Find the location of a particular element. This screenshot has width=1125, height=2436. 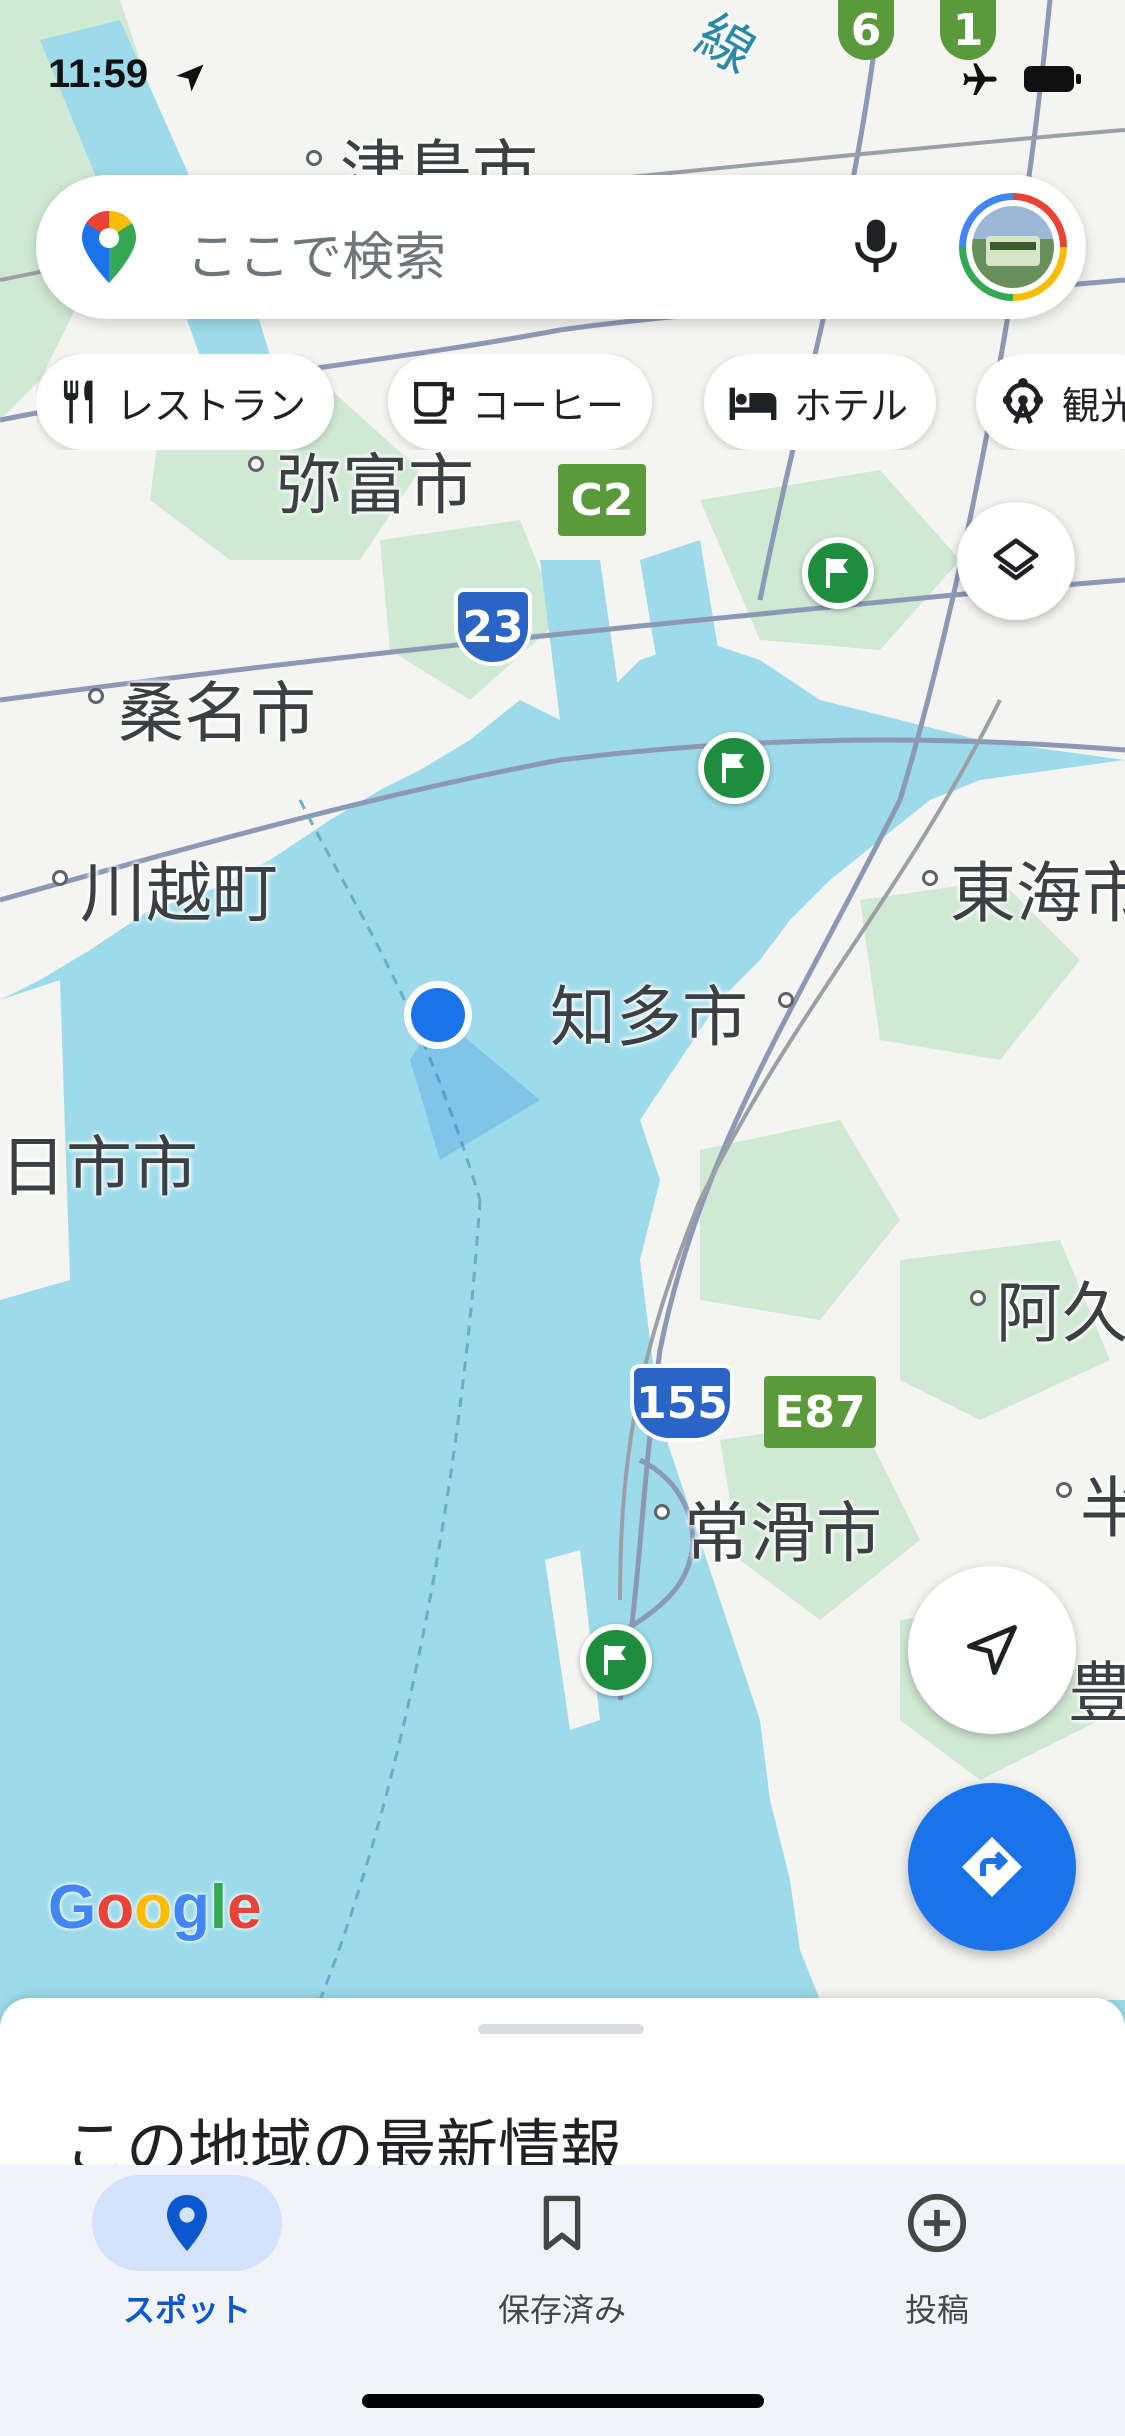

add-circle-icon is located at coordinates (937, 2223).